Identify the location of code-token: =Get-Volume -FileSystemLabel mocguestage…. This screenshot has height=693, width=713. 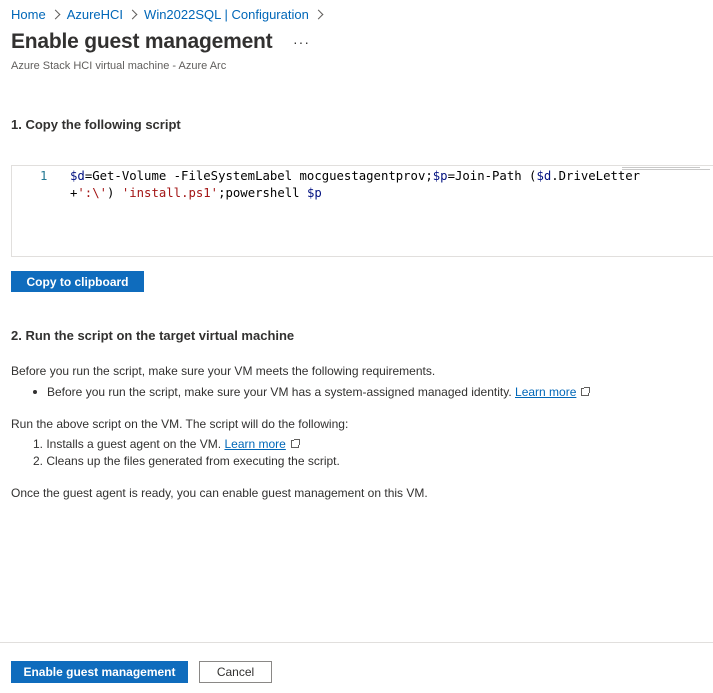
(258, 176).